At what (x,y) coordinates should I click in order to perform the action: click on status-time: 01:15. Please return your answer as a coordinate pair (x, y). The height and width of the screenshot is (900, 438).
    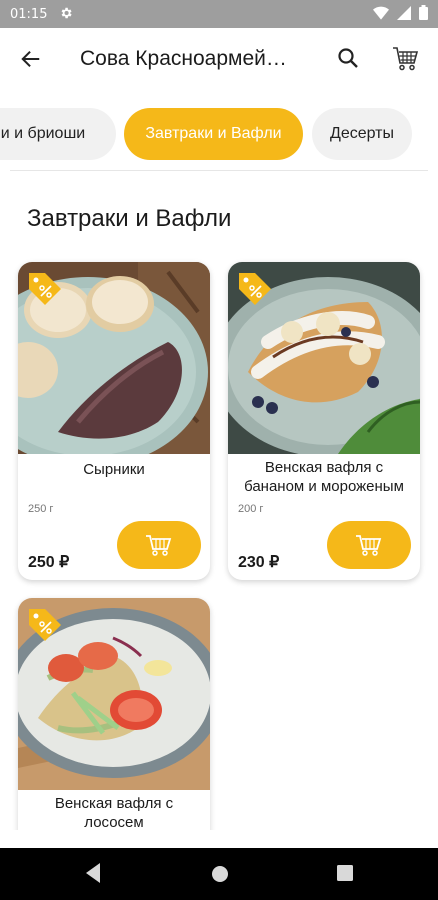
    Looking at the image, I should click on (29, 14).